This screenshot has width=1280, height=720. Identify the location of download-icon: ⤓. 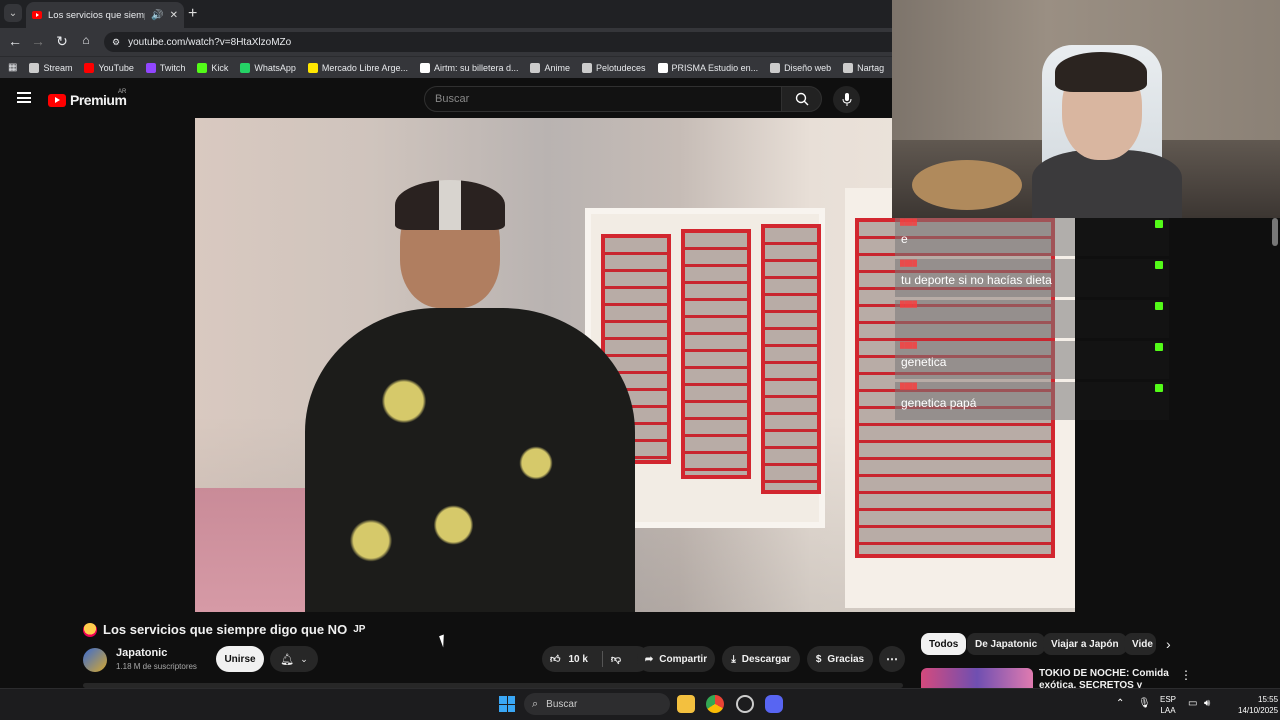
(733, 659).